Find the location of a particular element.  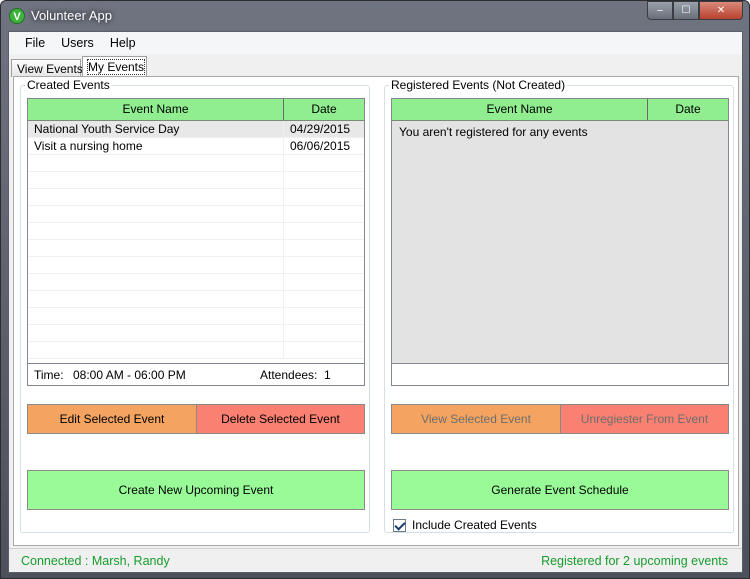

tab-my-events-label: My Events is located at coordinates (116, 67).